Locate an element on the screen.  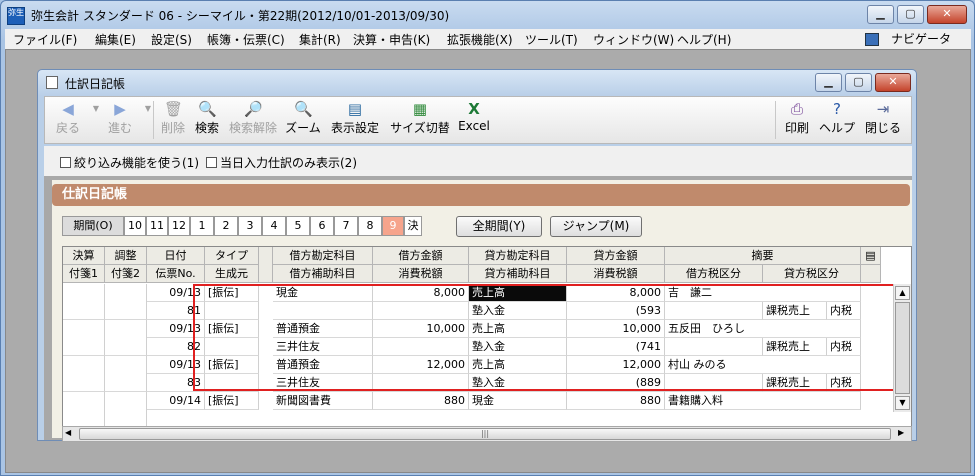
excel-label: Excel is located at coordinates (474, 126).